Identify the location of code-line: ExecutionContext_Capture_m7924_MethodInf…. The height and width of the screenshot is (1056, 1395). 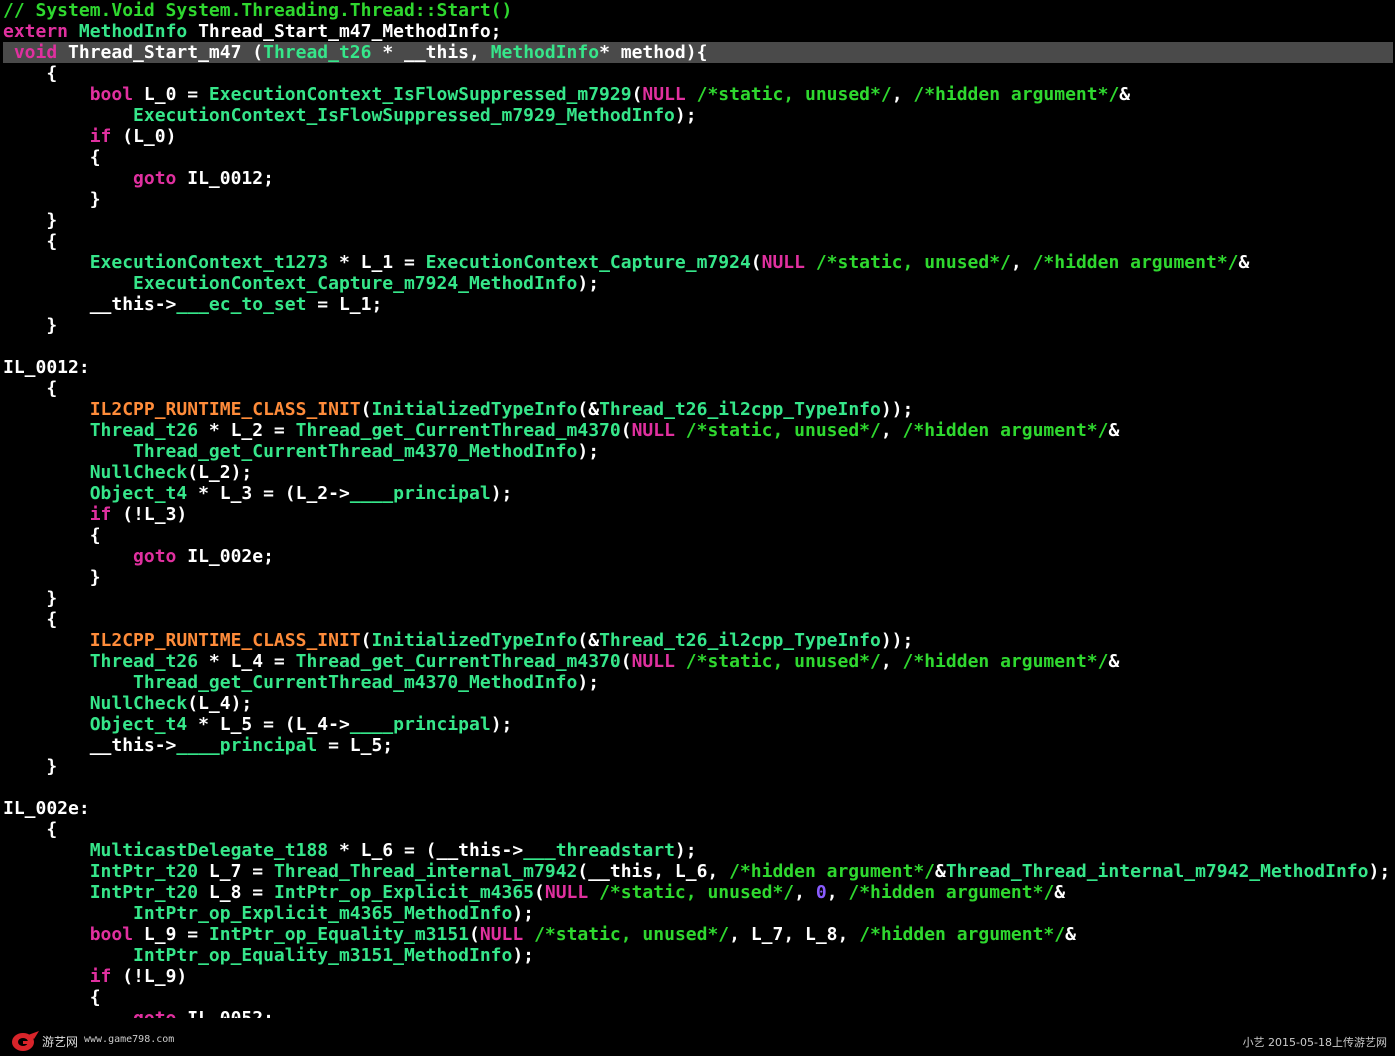
(698, 283).